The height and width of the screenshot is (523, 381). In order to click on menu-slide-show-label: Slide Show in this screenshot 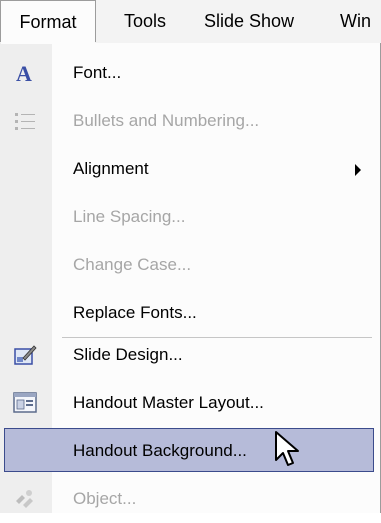, I will do `click(249, 21)`.